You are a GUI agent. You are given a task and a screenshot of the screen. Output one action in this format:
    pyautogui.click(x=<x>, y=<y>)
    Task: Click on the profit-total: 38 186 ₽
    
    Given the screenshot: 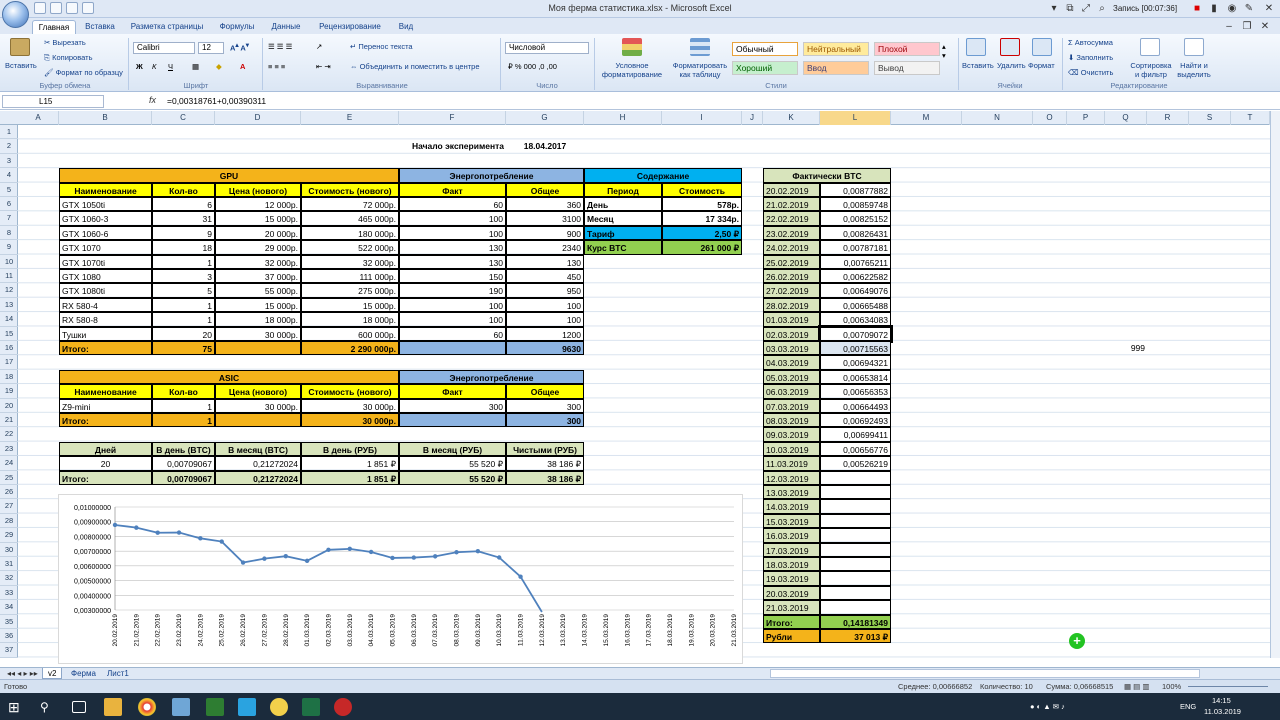 What is the action you would take?
    pyautogui.click(x=545, y=477)
    